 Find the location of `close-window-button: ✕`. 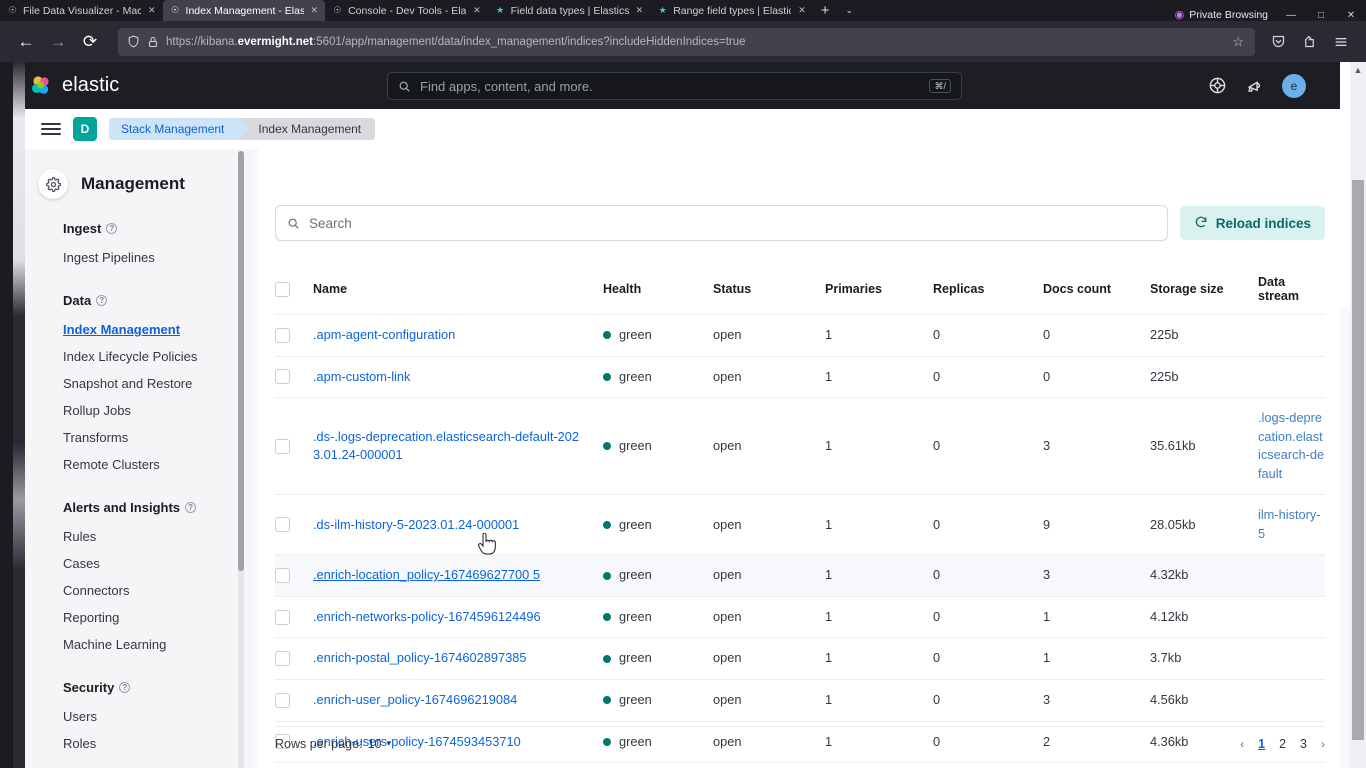

close-window-button: ✕ is located at coordinates (1351, 15).